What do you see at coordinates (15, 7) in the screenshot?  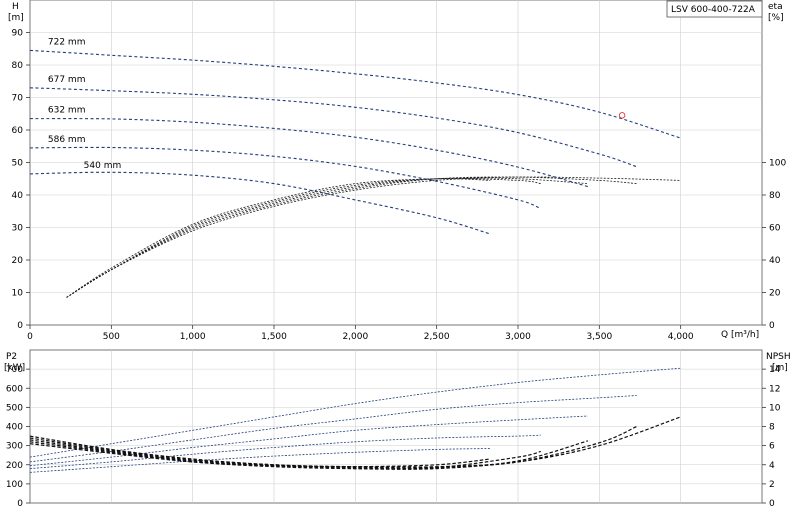 I see `head-axis-label: H` at bounding box center [15, 7].